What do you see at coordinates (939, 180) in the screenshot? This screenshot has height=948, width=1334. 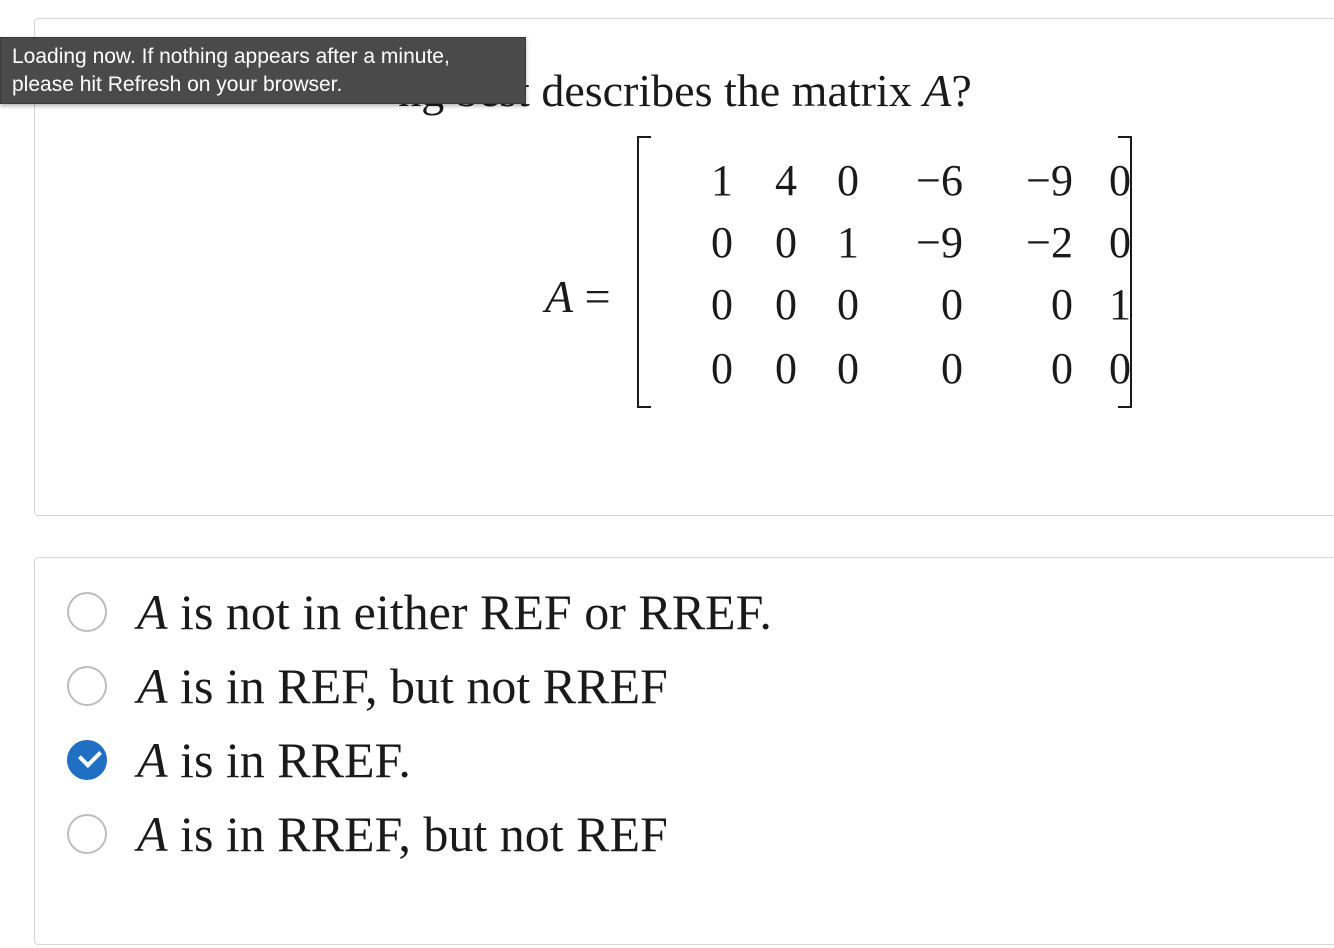 I see `matrix-cell: −6` at bounding box center [939, 180].